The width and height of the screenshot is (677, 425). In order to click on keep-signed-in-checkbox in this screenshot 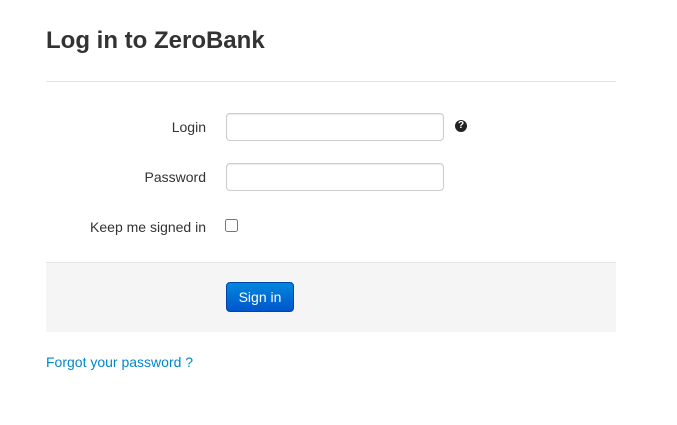, I will do `click(231, 225)`.